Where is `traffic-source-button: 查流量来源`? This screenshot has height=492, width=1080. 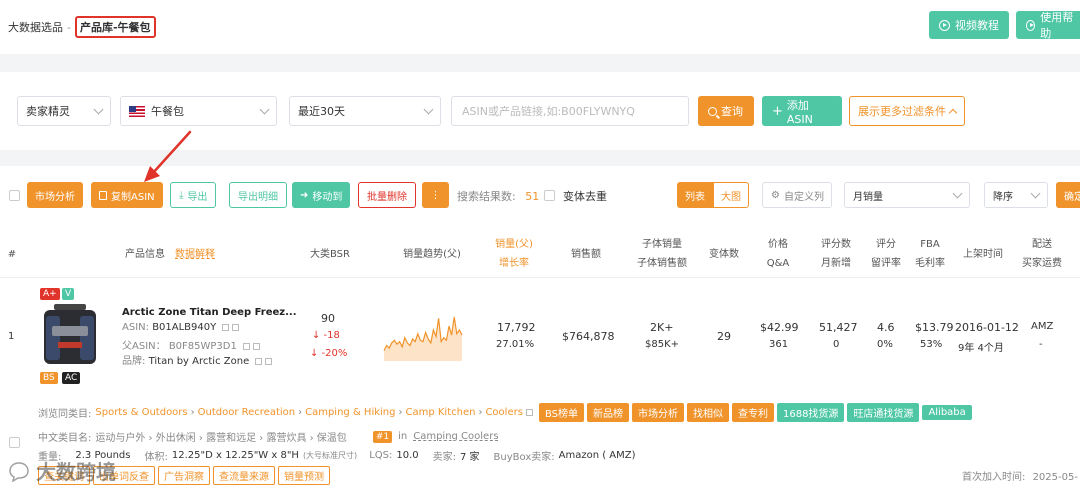 traffic-source-button: 查流量来源 is located at coordinates (244, 475).